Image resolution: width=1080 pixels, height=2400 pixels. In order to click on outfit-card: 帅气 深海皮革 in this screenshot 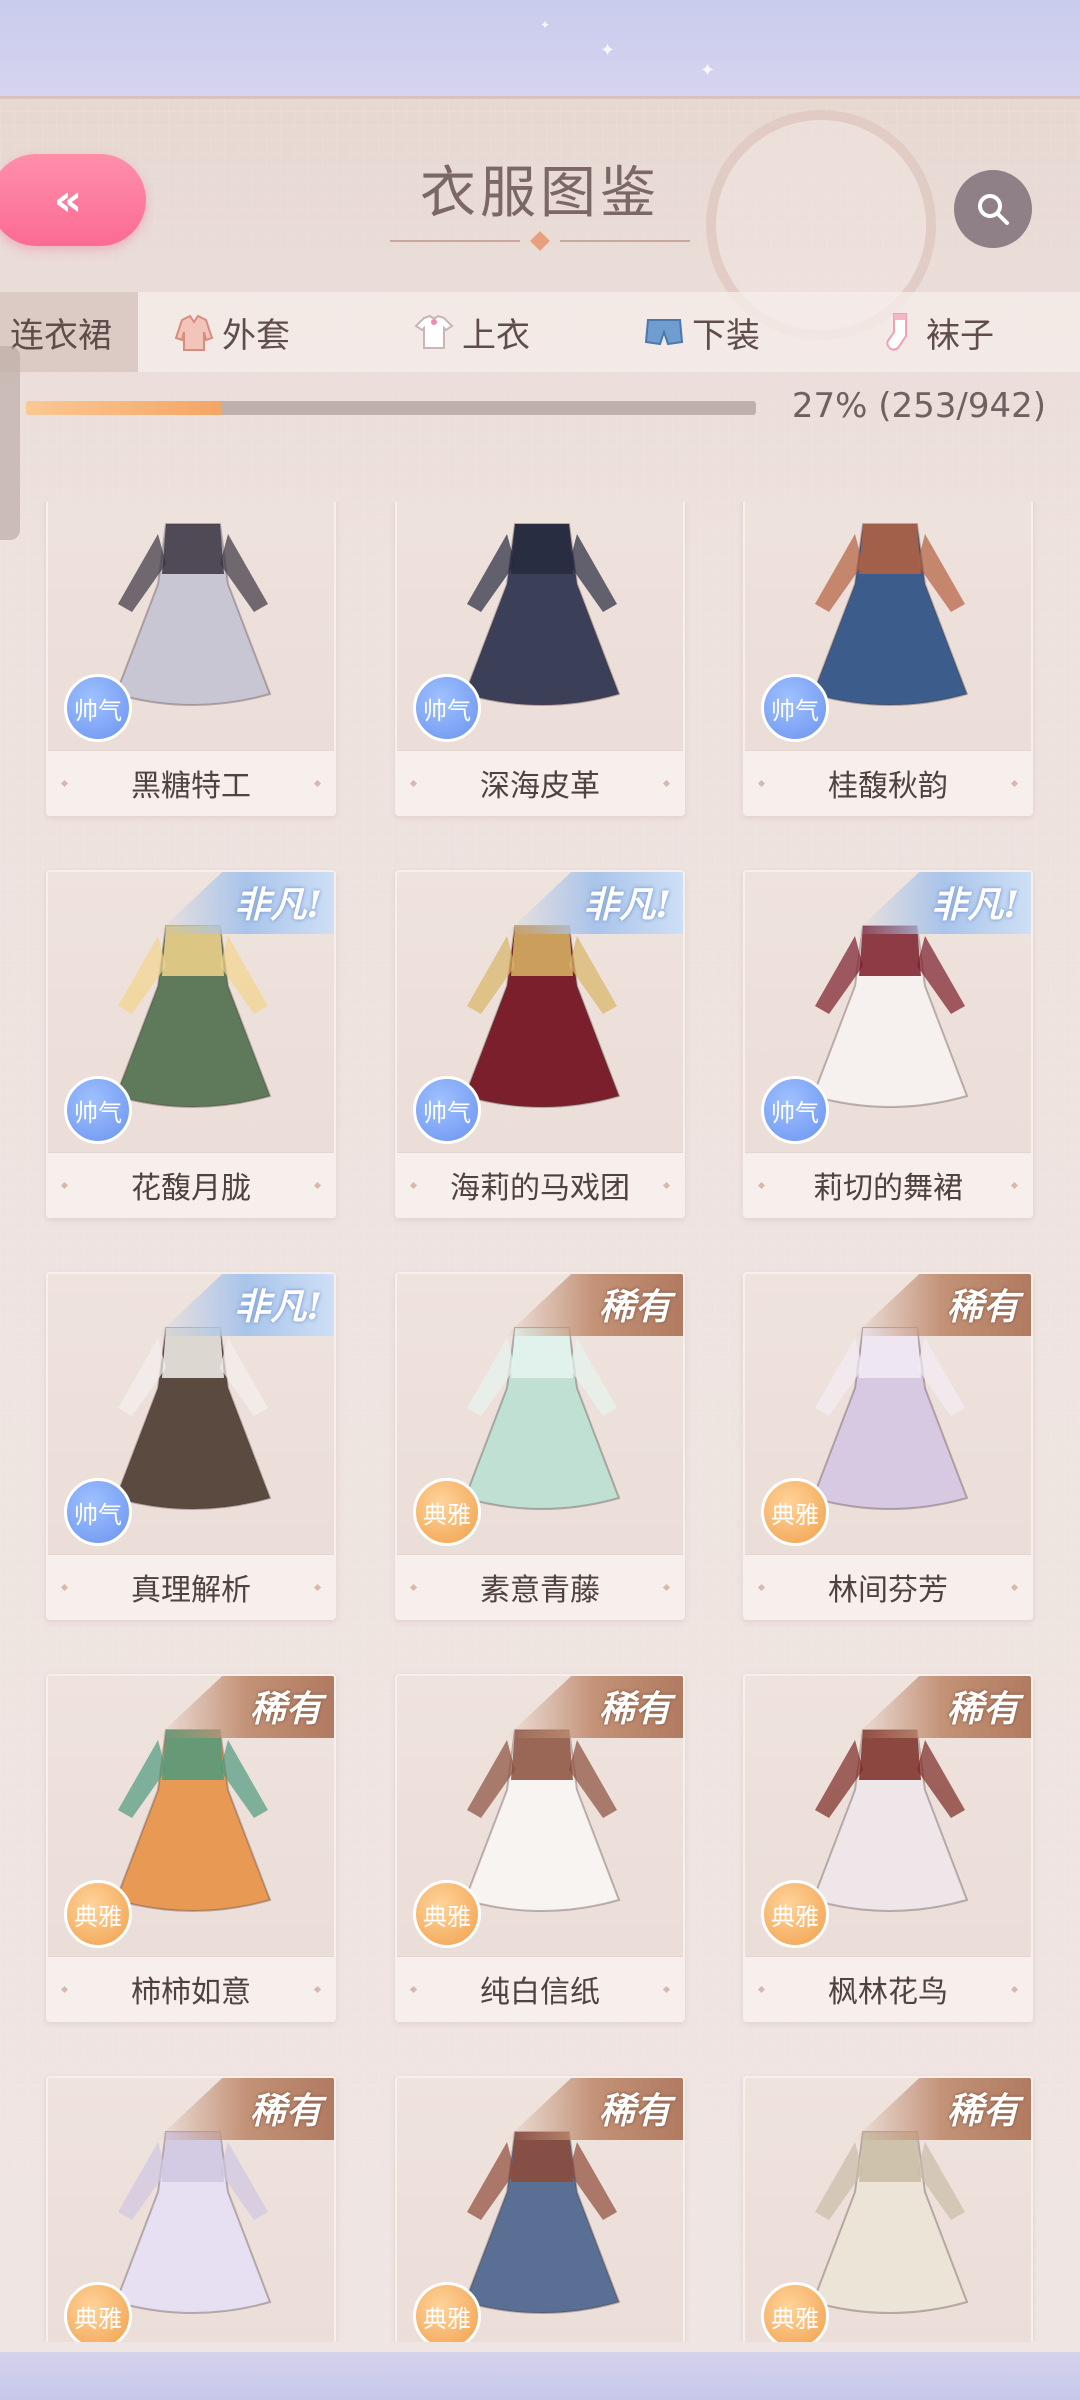, I will do `click(540, 659)`.